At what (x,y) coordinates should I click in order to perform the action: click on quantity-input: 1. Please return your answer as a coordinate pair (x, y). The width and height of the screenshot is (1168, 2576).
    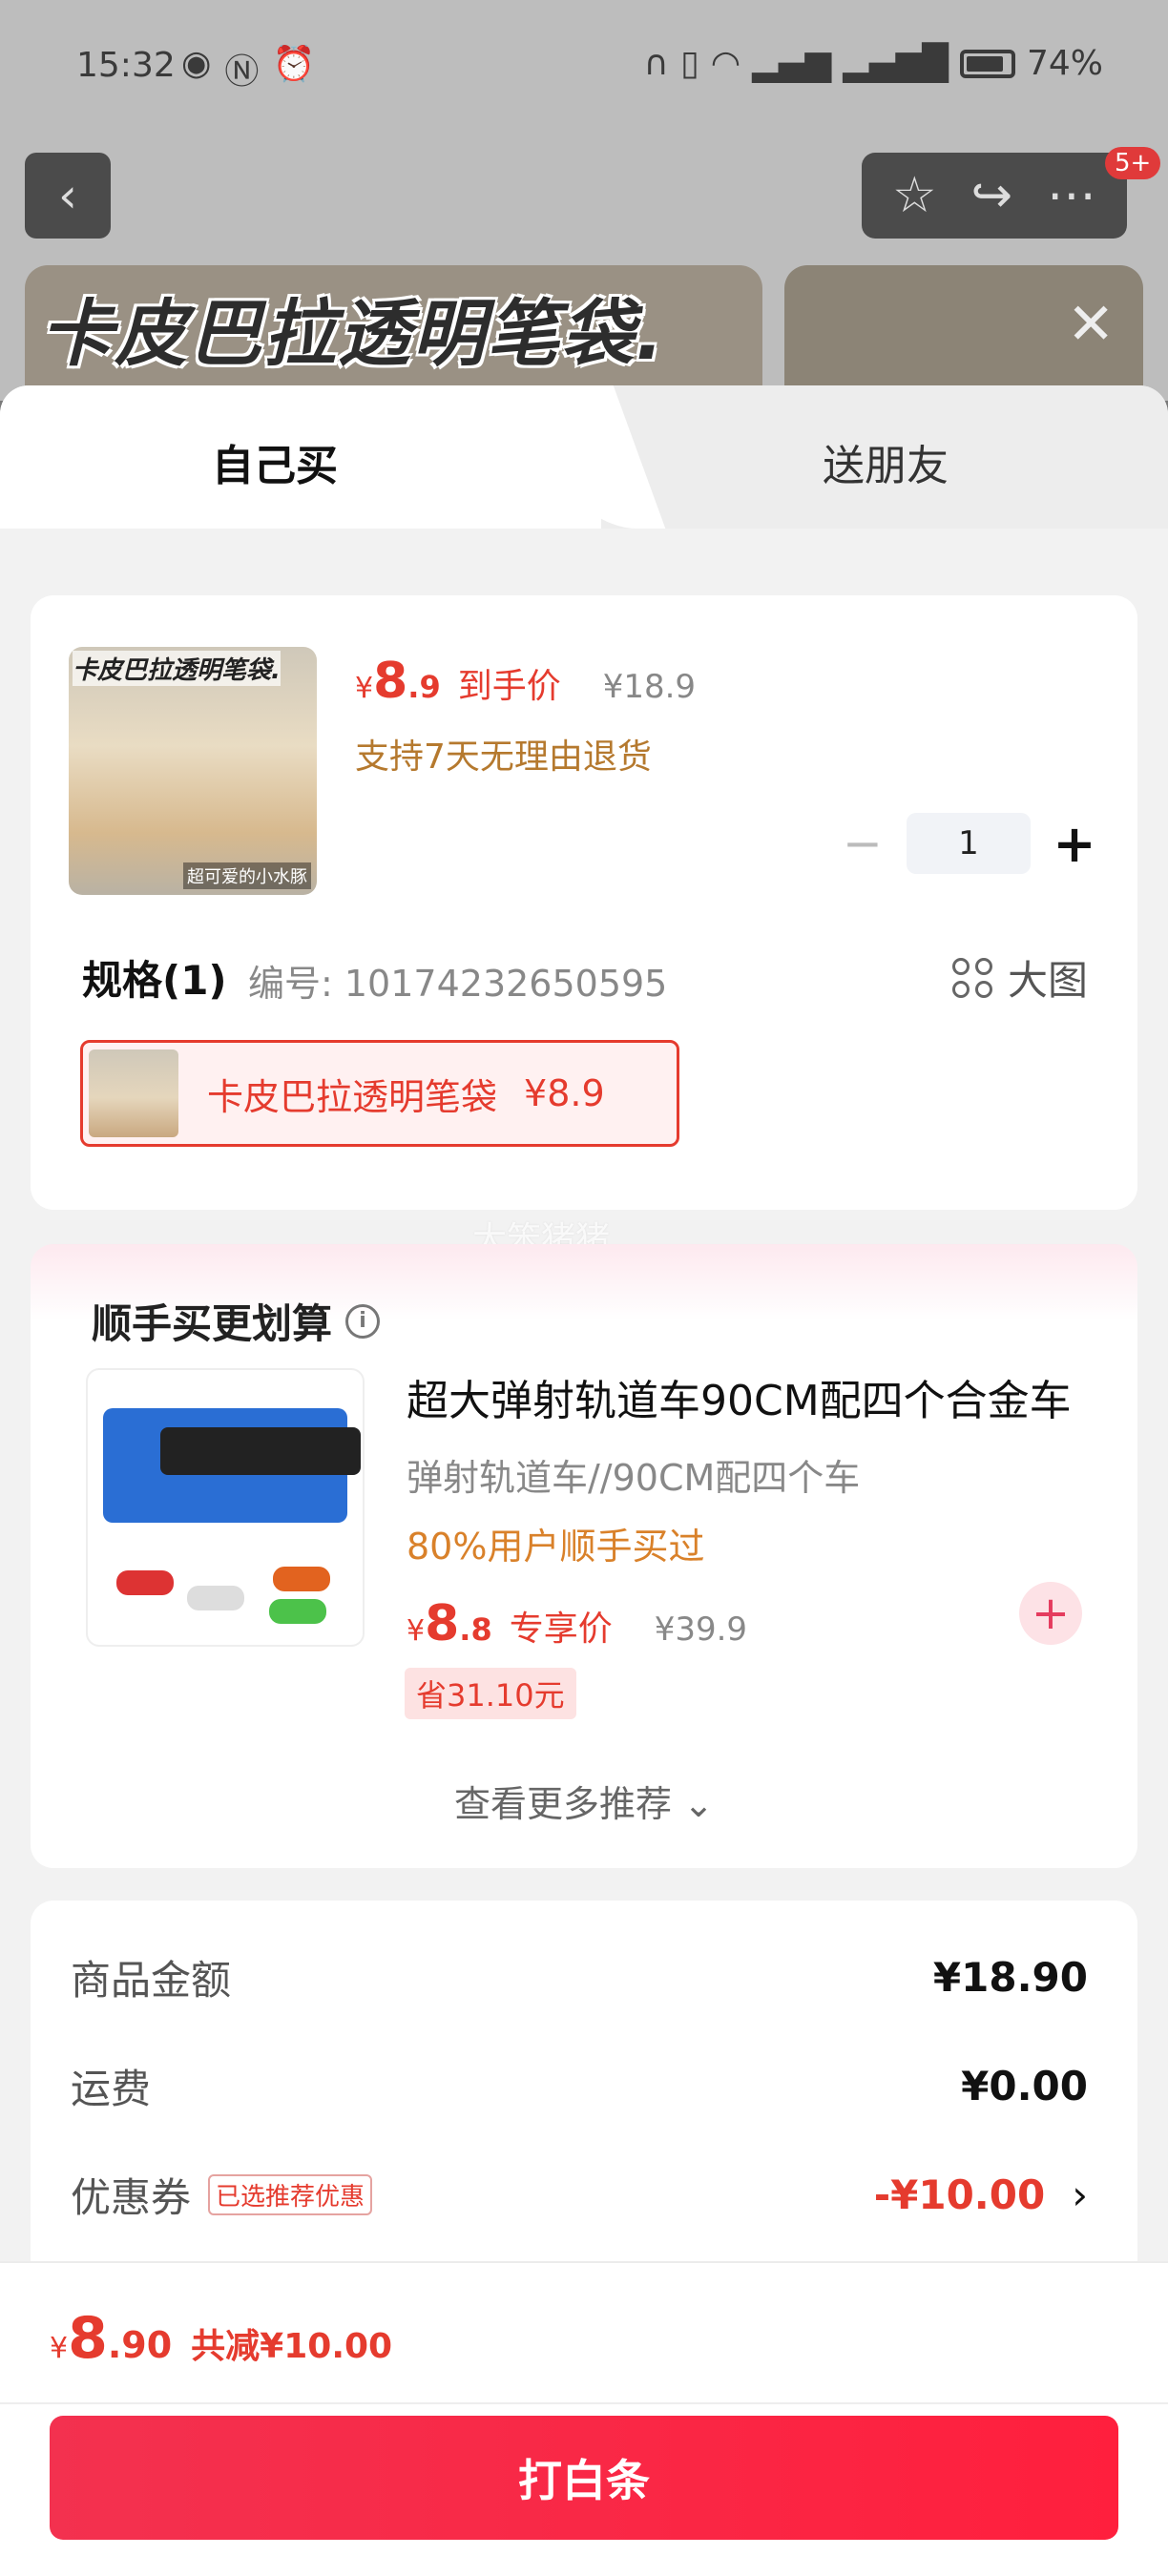
    Looking at the image, I should click on (969, 843).